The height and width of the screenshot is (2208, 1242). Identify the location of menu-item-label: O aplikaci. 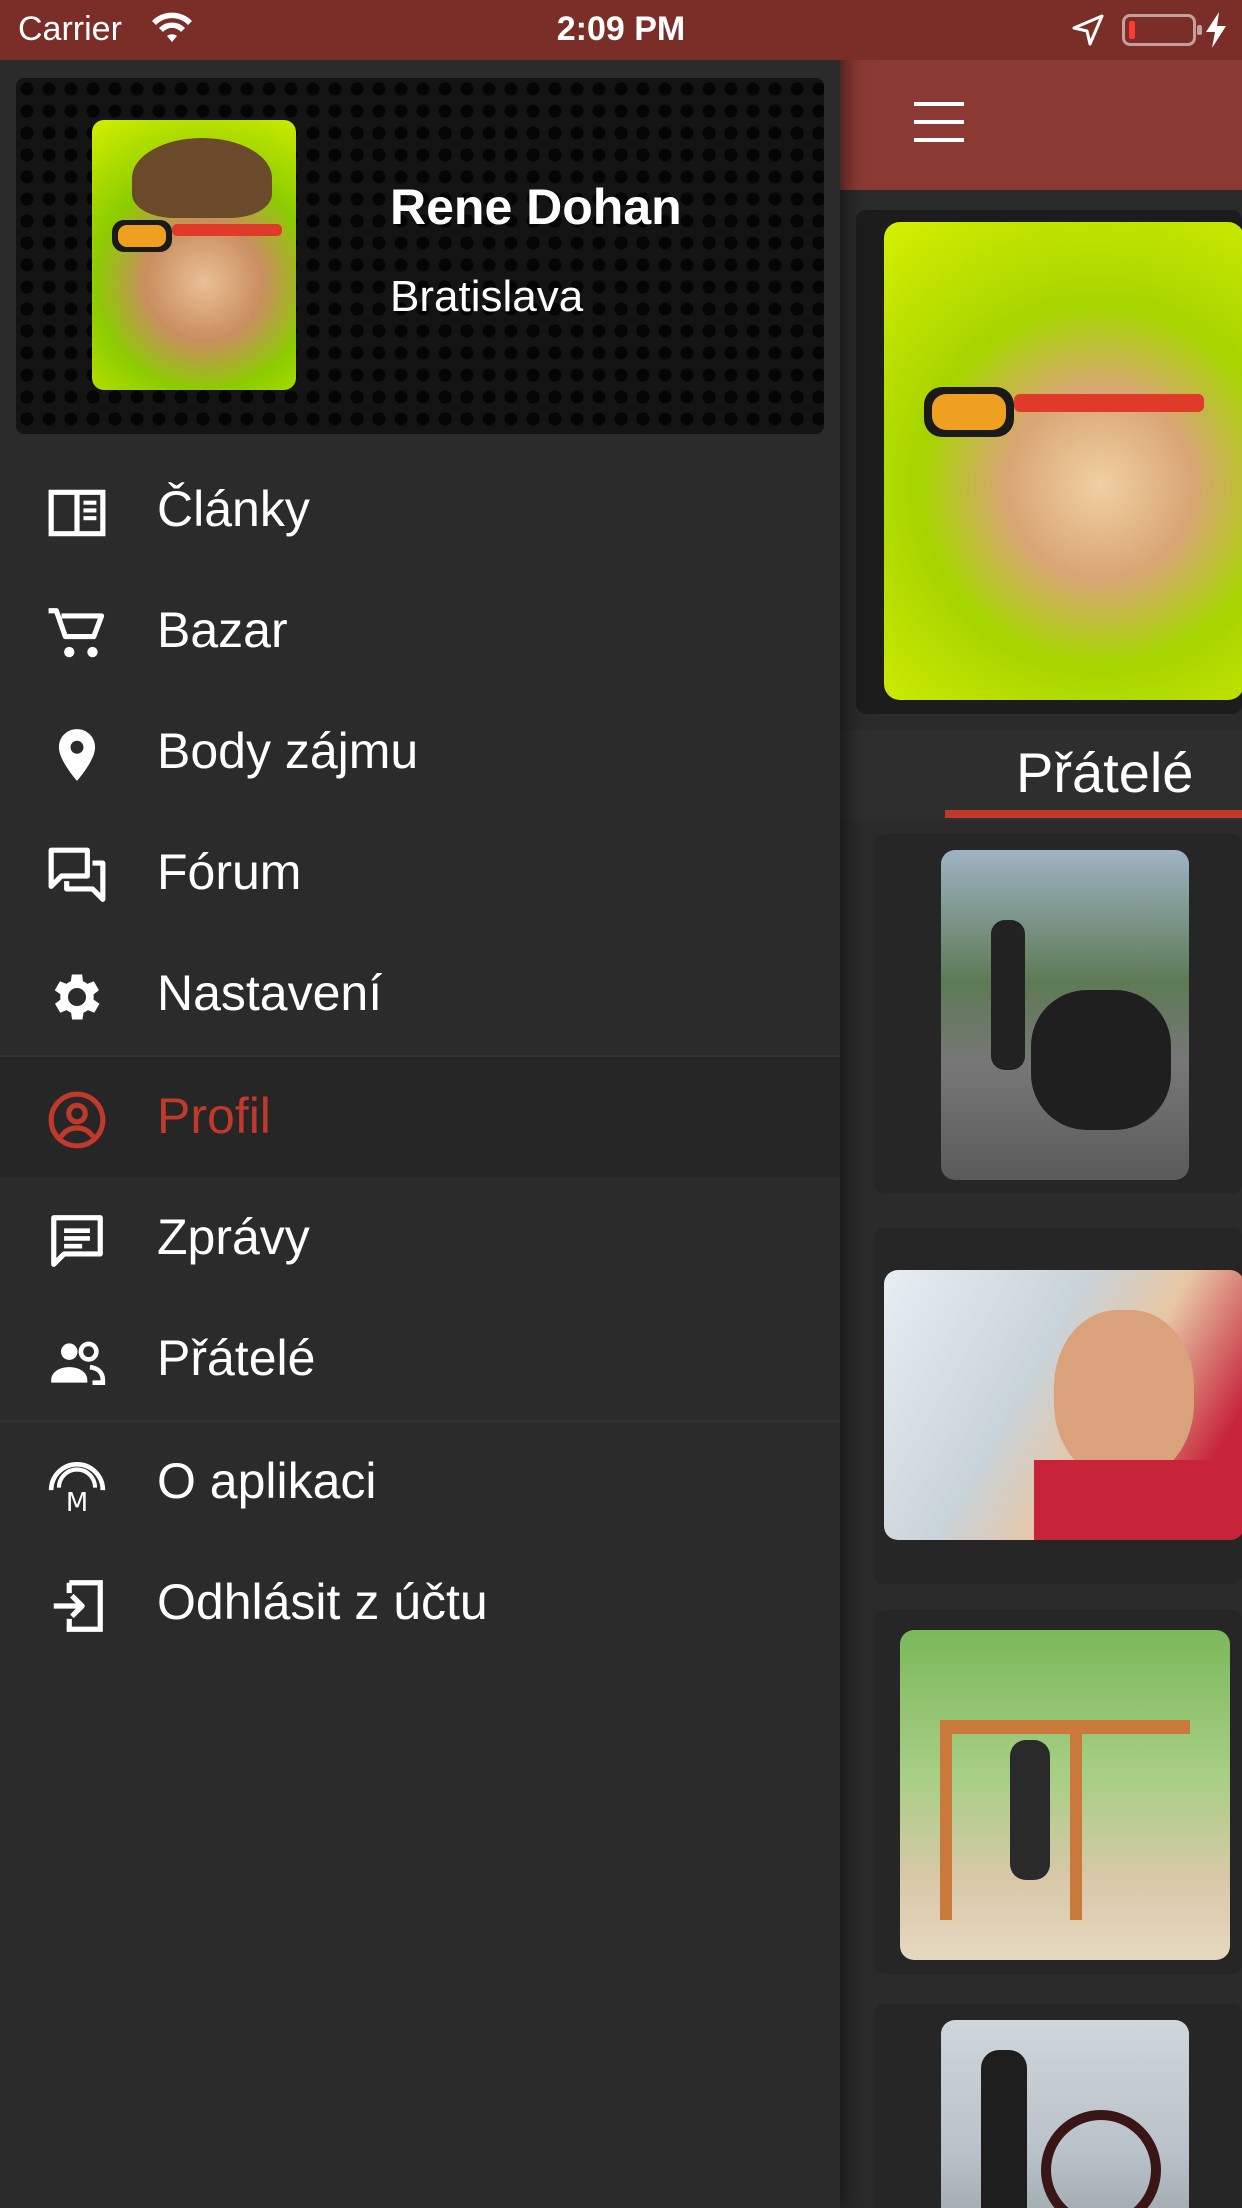
(267, 1481).